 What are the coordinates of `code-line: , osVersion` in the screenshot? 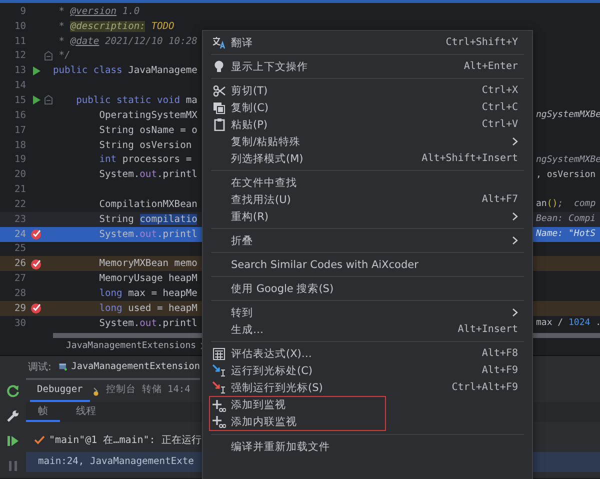 It's located at (566, 175).